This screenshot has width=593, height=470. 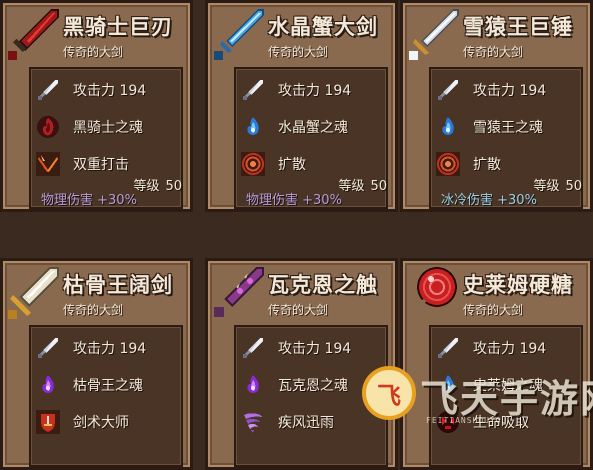 I want to click on weapon-name: 雪猿王巨锤, so click(x=518, y=27).